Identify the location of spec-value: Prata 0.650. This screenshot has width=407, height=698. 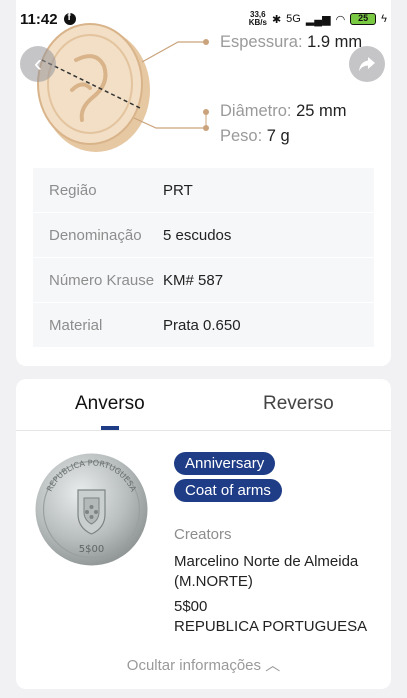
(202, 325).